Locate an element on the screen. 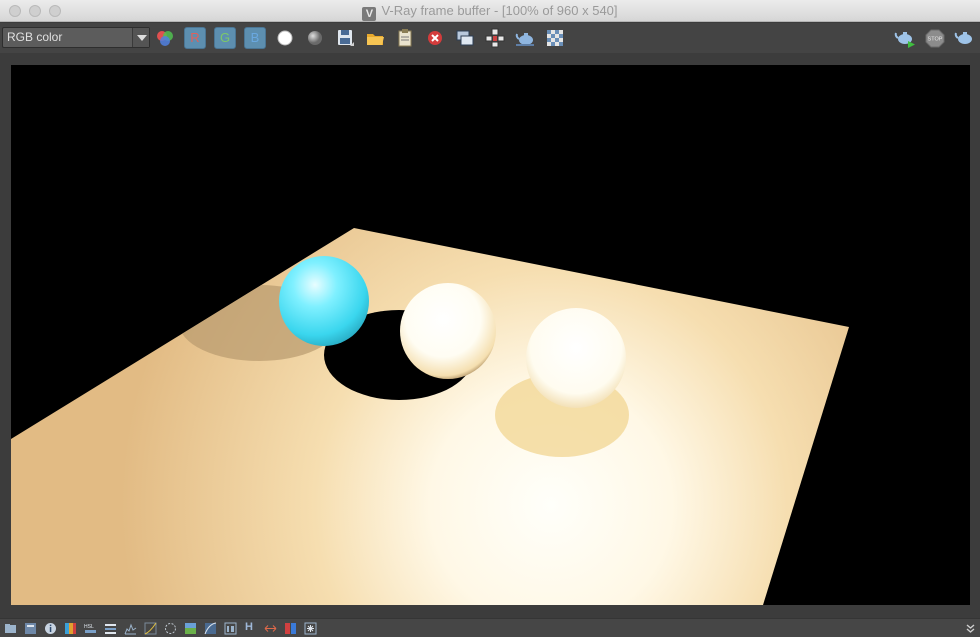  histogram-icon is located at coordinates (130, 628).